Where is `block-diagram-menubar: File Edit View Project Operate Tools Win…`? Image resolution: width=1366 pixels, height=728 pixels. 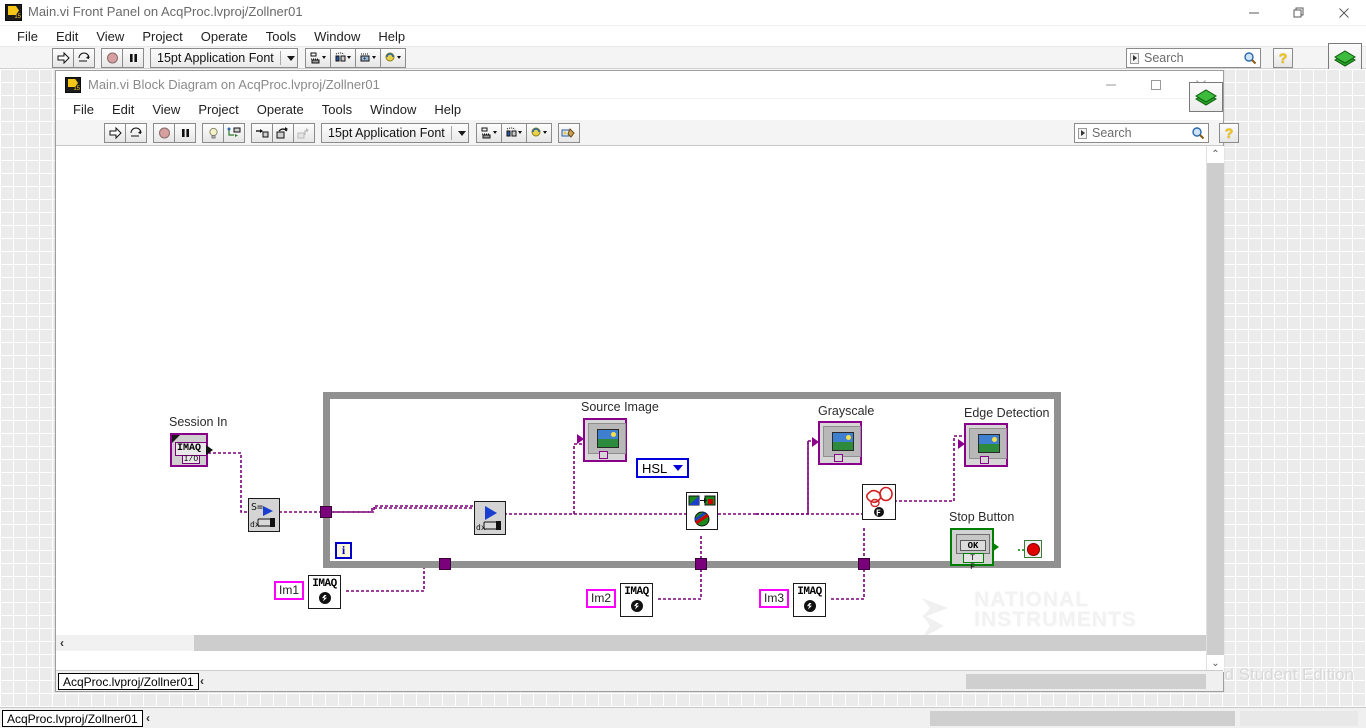
block-diagram-menubar: File Edit View Project Operate Tools Win… is located at coordinates (639, 109).